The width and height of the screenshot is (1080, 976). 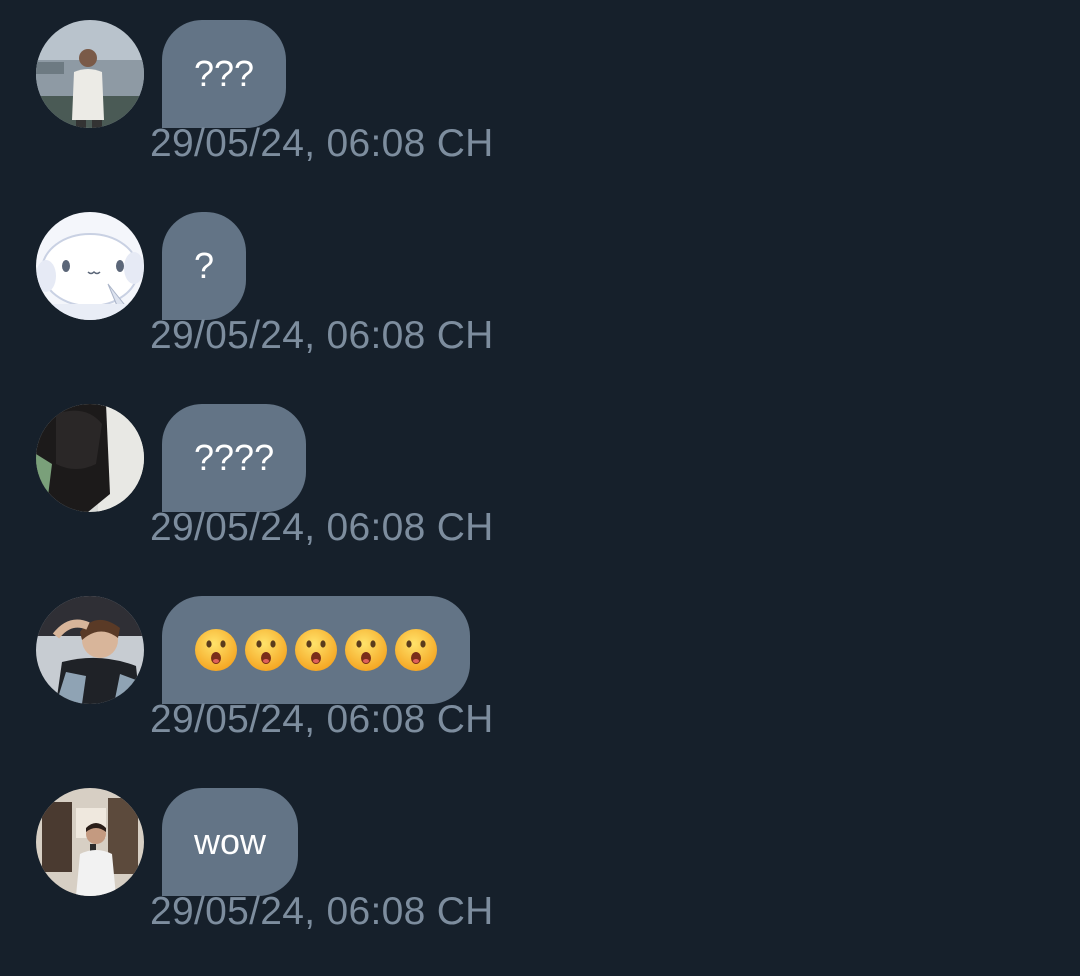 I want to click on message-text: wow, so click(x=230, y=841).